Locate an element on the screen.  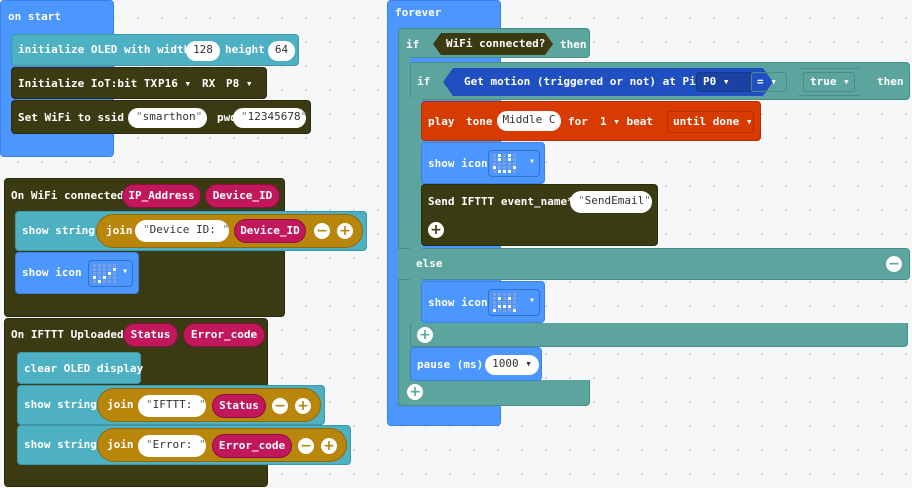
motion-label: Get motion (triggered or not) at Pin is located at coordinates (583, 81).